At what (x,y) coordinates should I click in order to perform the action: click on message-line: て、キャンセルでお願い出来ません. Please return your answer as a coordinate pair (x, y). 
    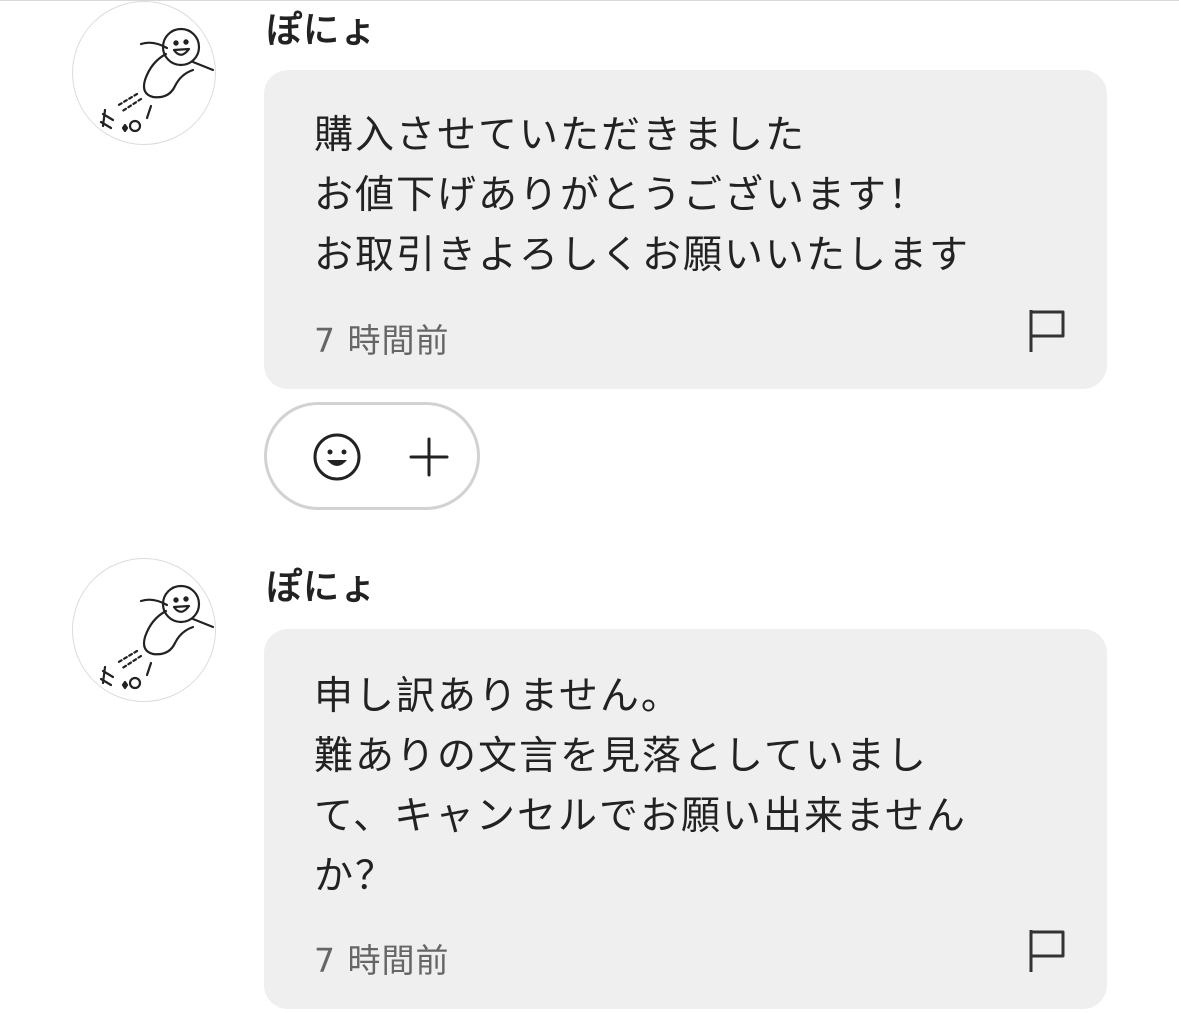
    Looking at the image, I should click on (640, 816).